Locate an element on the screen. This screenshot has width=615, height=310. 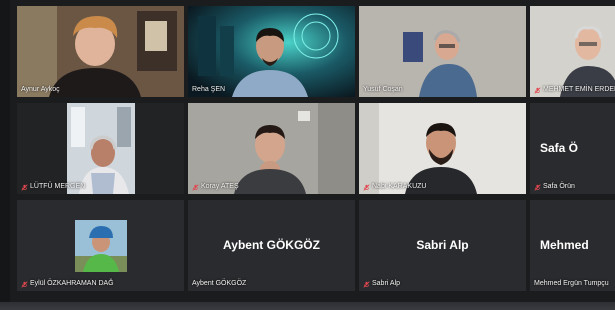
participant-tile: Aynur Aykoç is located at coordinates (100, 51).